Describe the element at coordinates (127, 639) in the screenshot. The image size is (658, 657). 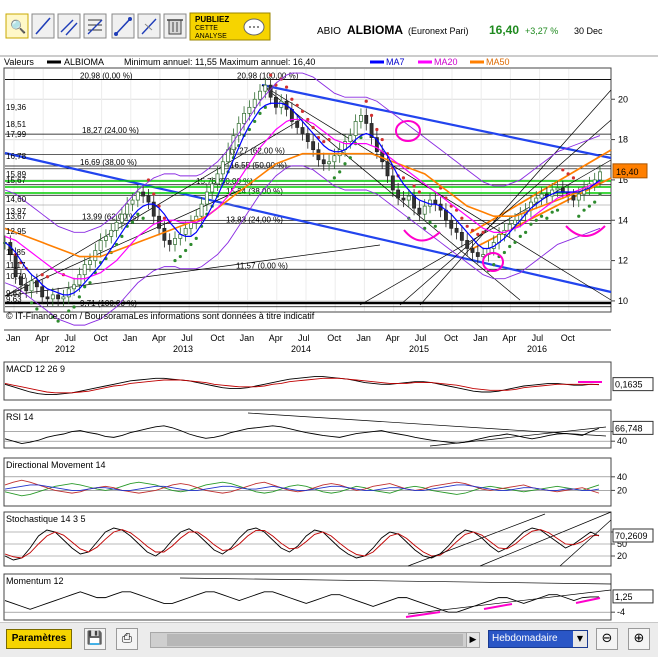
I see `print-icon: ⎙` at that location.